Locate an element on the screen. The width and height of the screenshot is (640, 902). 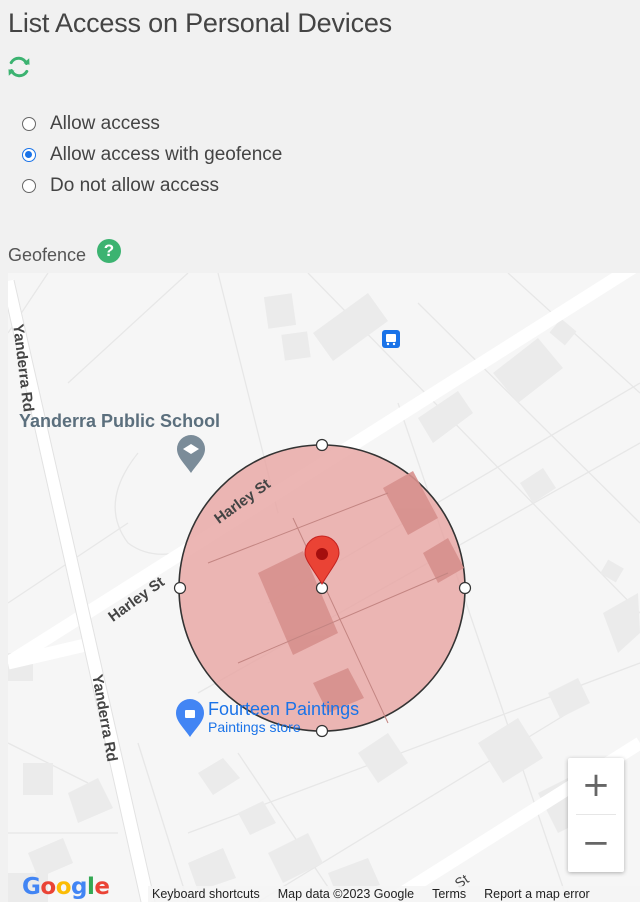
place-label-fourteen-paintings: Fourteen Paintings is located at coordinates (283, 709).